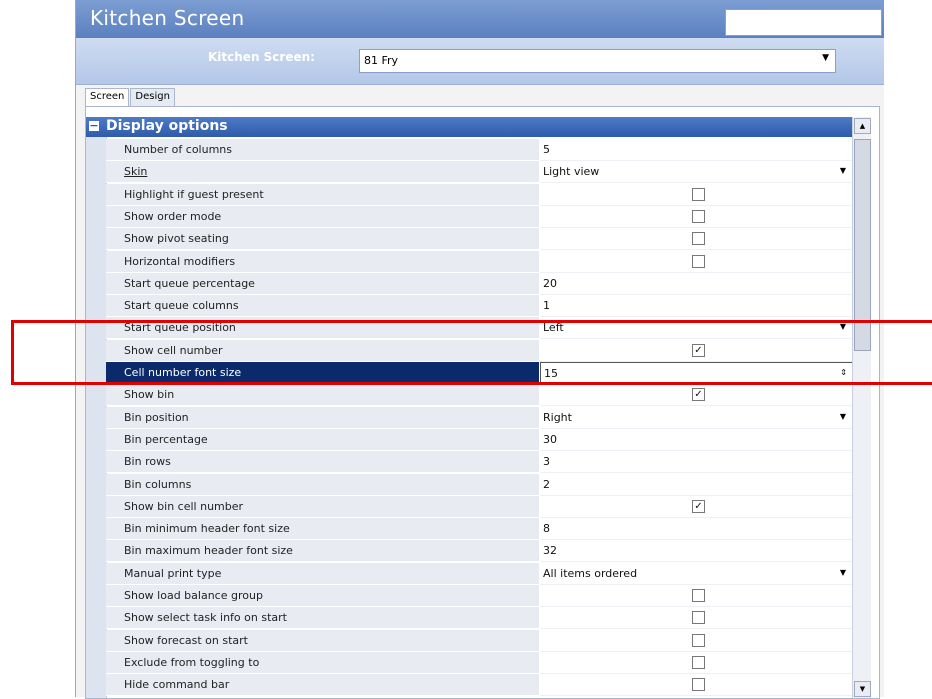 This screenshot has height=699, width=932. I want to click on property-row: Bin columns 2, so click(479, 484).